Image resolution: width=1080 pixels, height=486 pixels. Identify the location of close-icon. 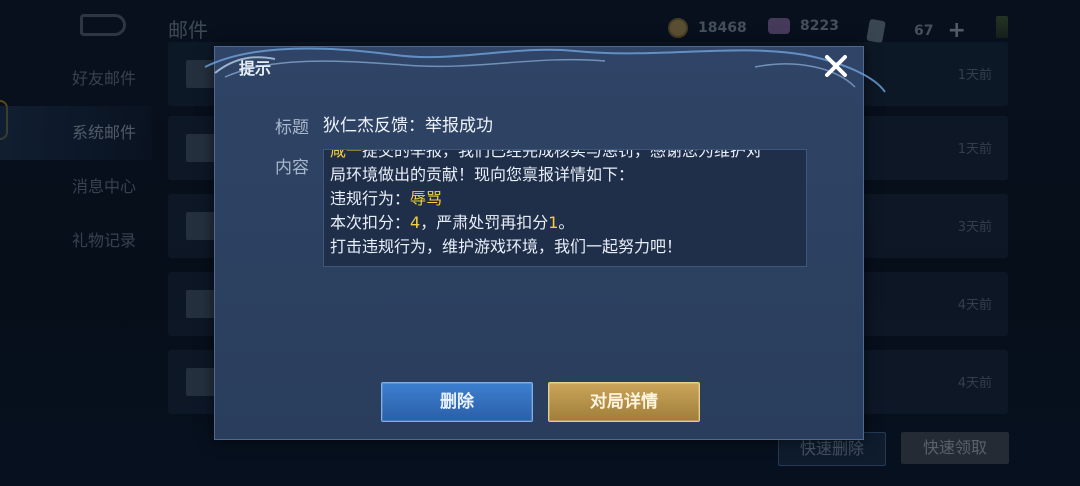
(836, 66).